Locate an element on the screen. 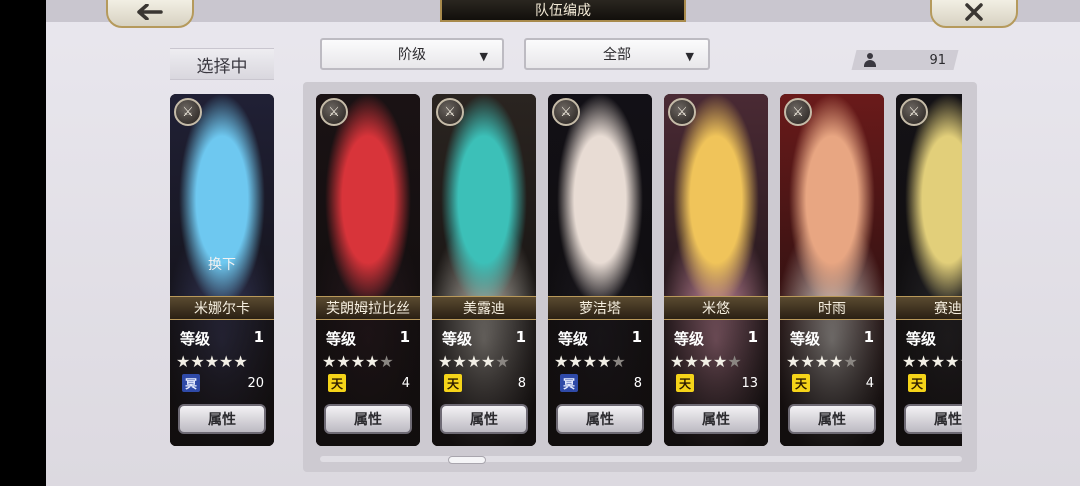  page-title: 队伍编成 is located at coordinates (563, 11).